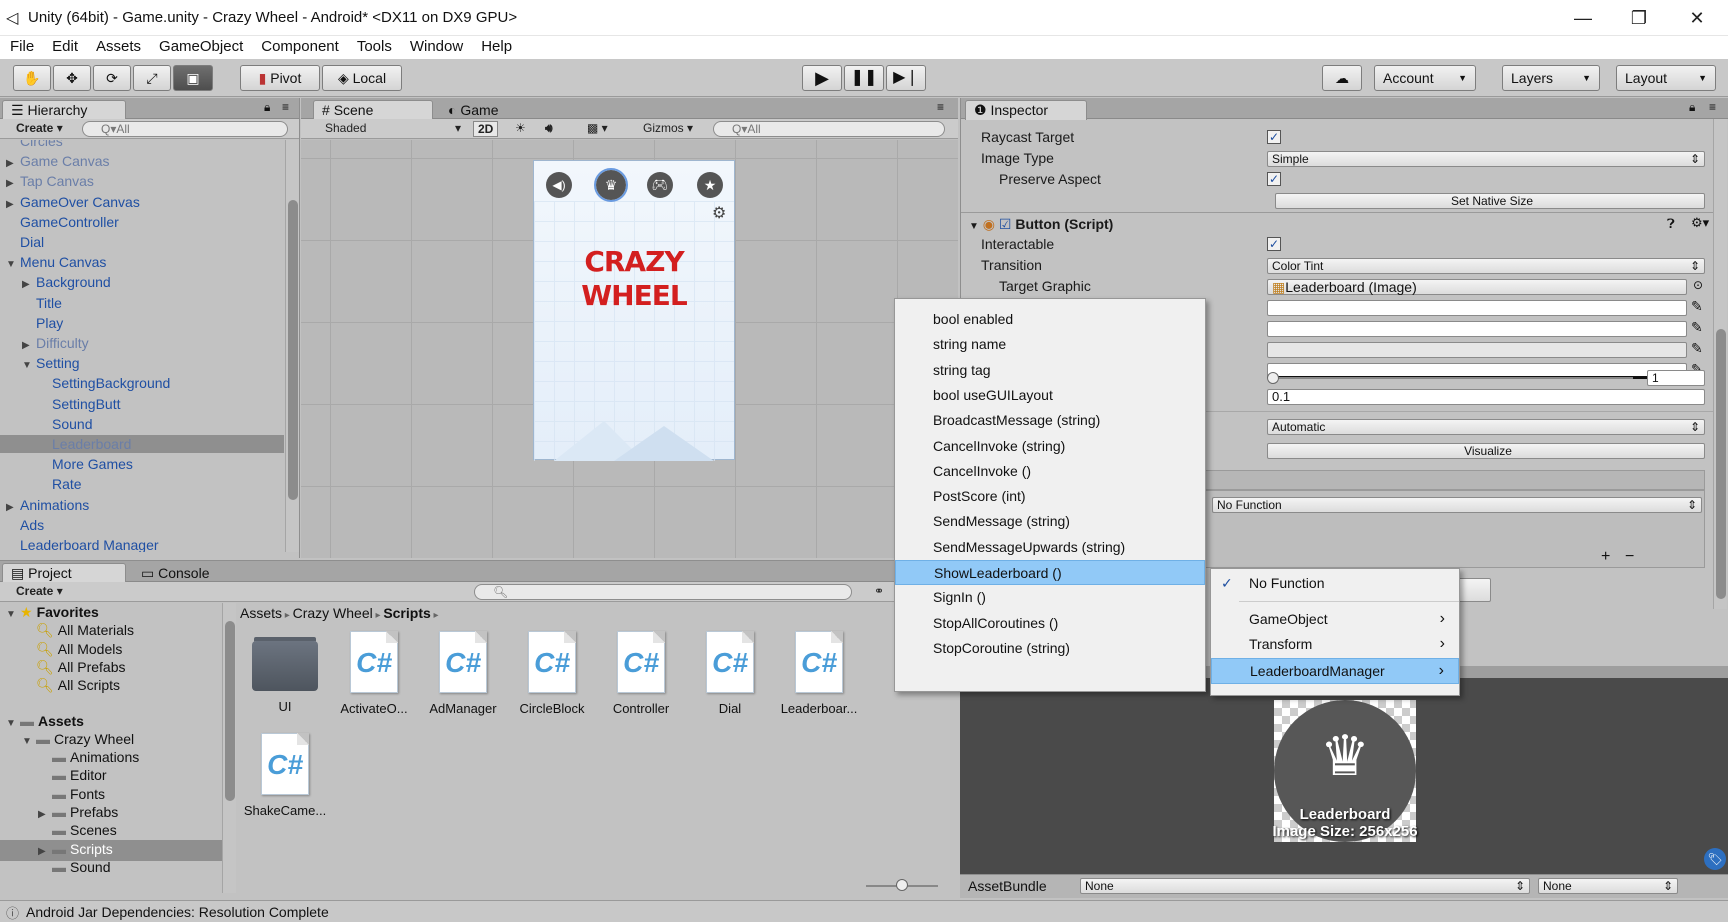  What do you see at coordinates (261, 613) in the screenshot?
I see `breadcrumb-item: Assets` at bounding box center [261, 613].